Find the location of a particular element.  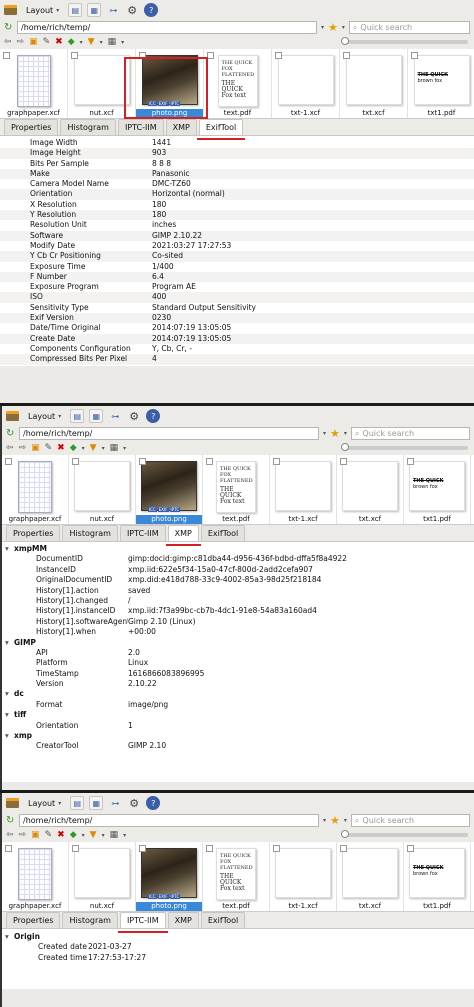

tab-properties: Properties is located at coordinates (33, 920).